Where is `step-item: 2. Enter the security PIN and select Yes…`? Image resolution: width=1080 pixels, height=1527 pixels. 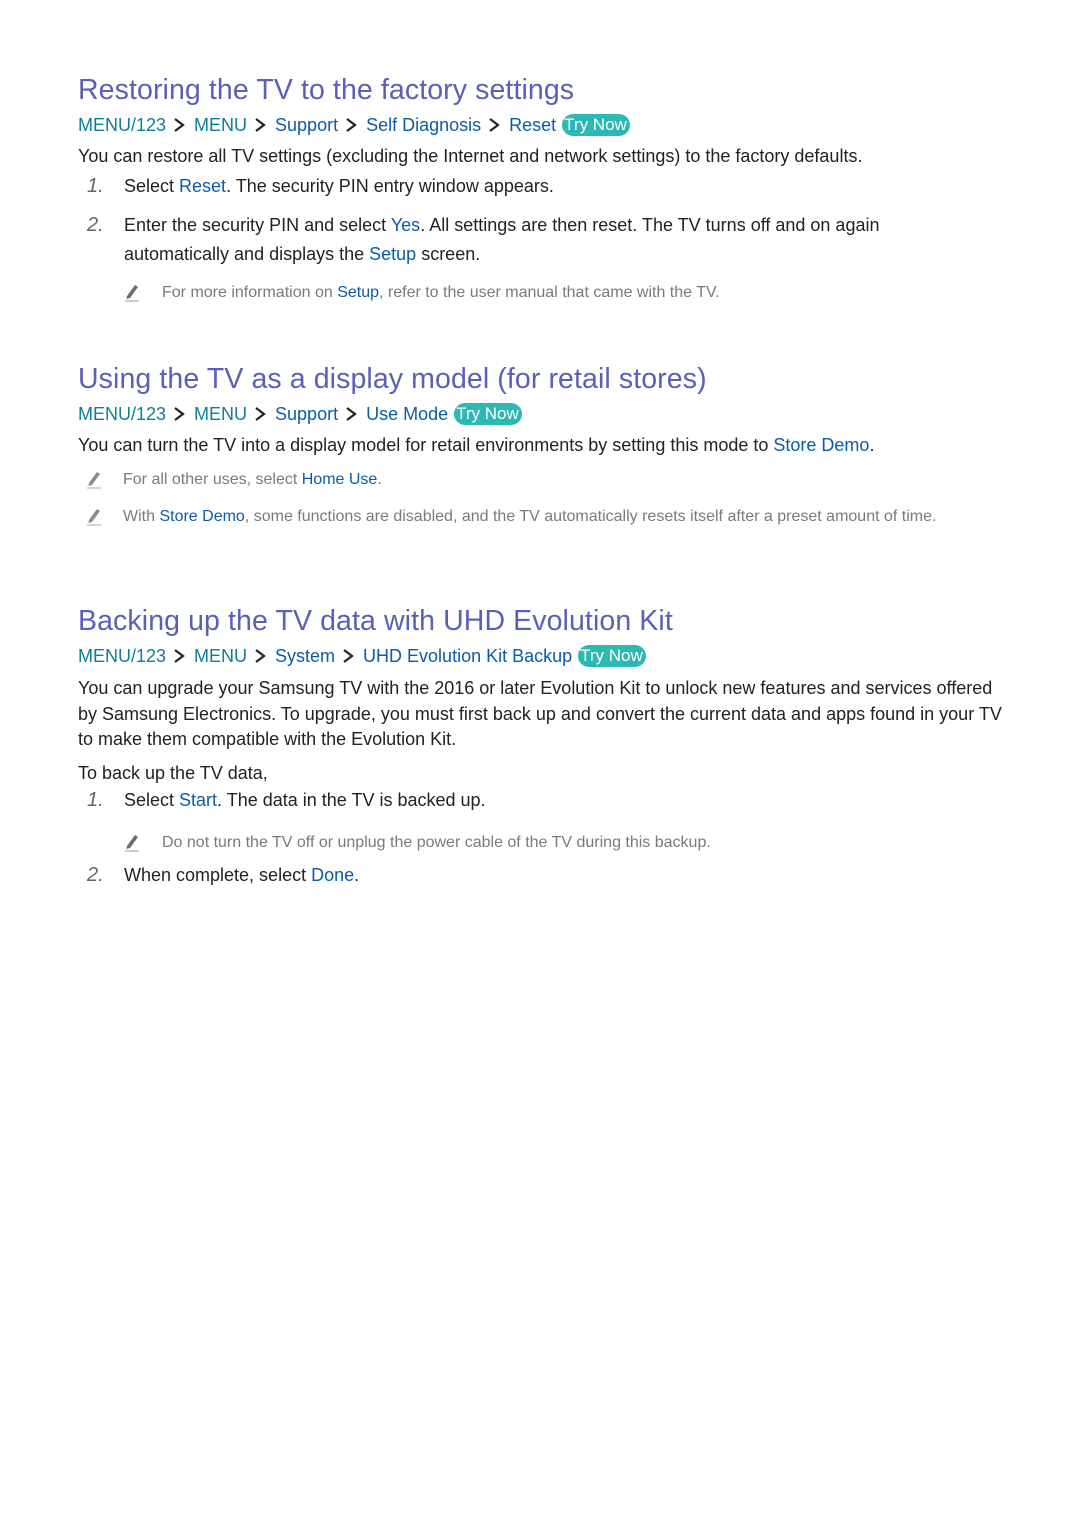
step-item: 2. Enter the security PIN and select Yes… is located at coordinates (543, 239).